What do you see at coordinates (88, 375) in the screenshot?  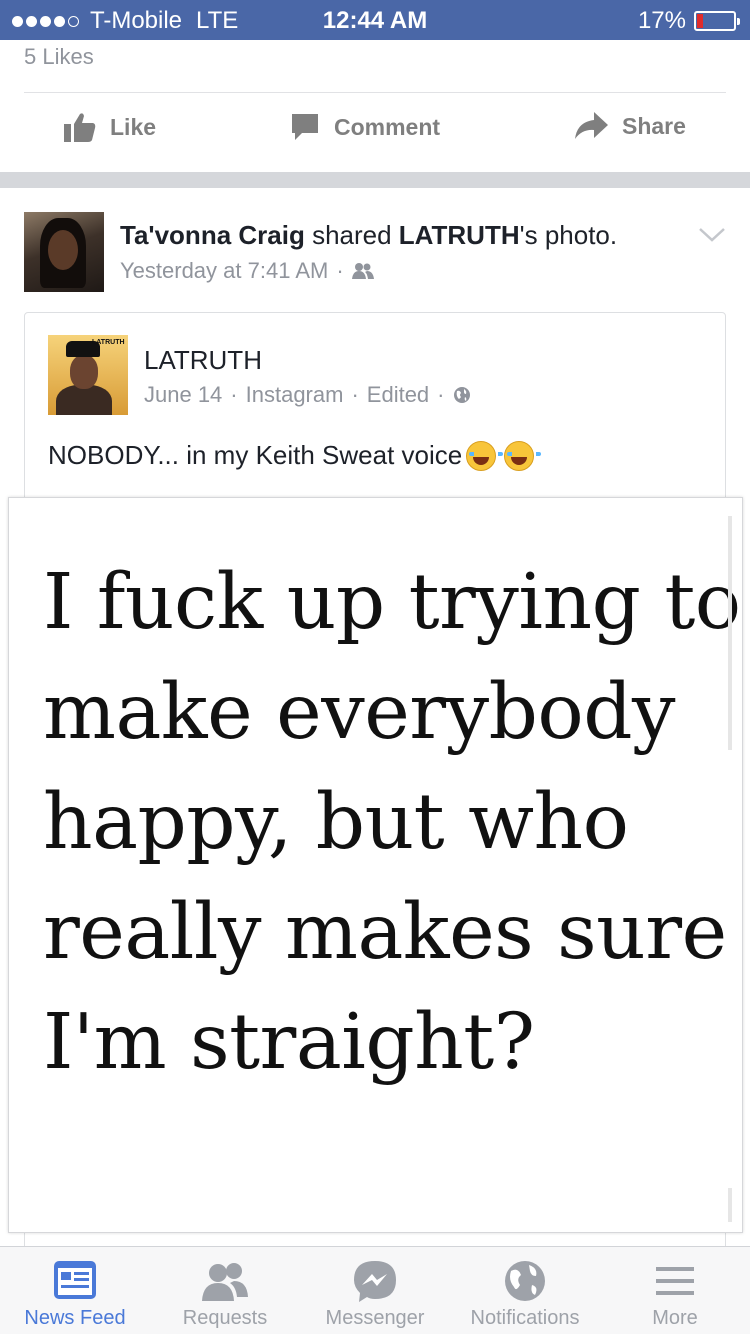 I see `avatar: LATRUTH` at bounding box center [88, 375].